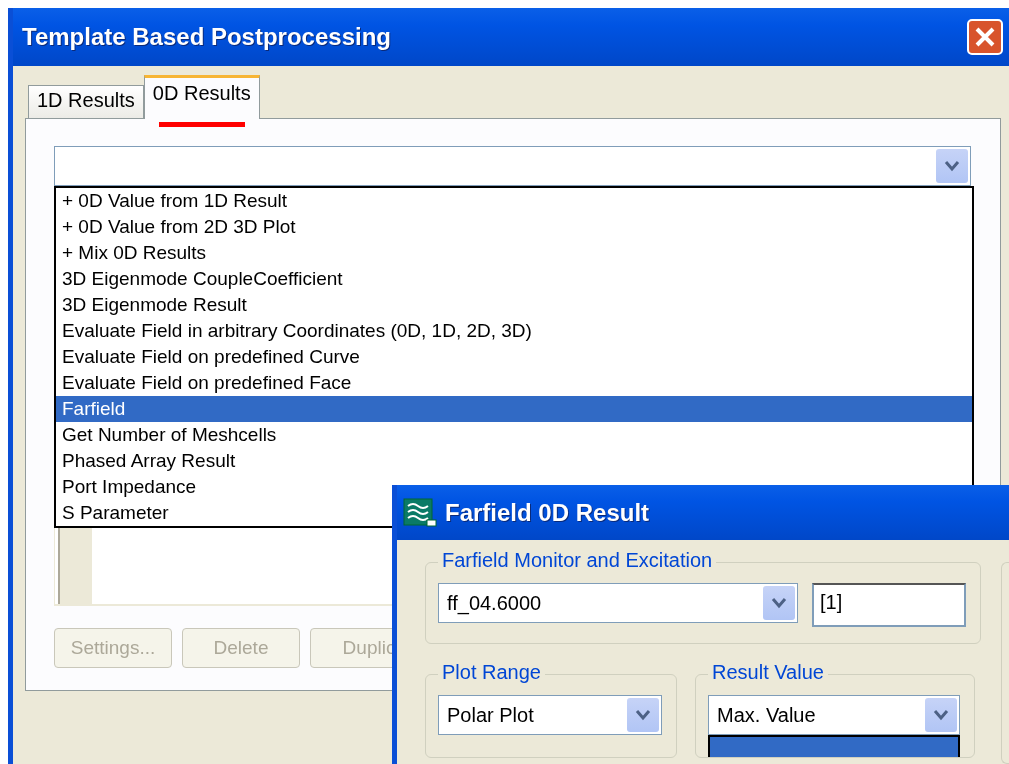  I want to click on close-icon, so click(985, 37).